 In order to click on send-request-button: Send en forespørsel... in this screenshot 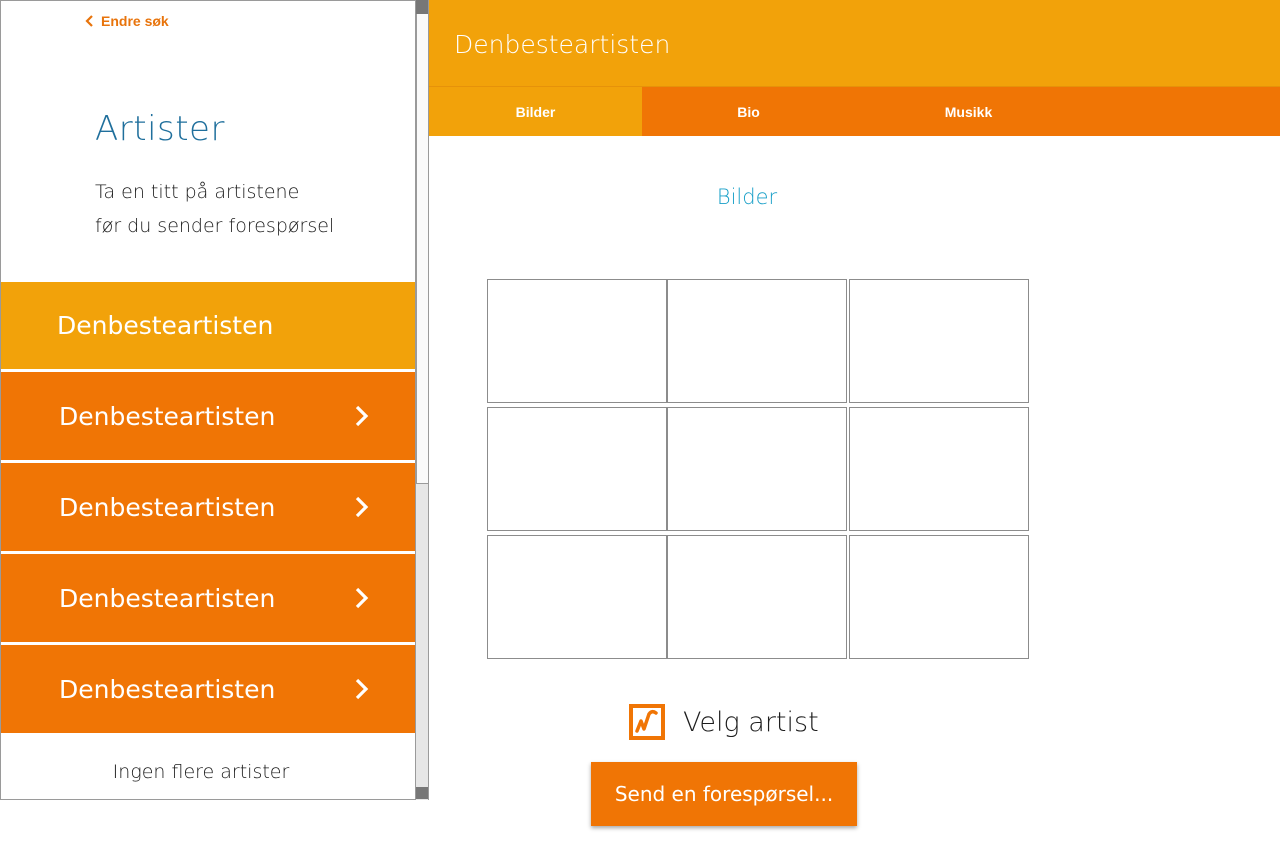, I will do `click(724, 794)`.